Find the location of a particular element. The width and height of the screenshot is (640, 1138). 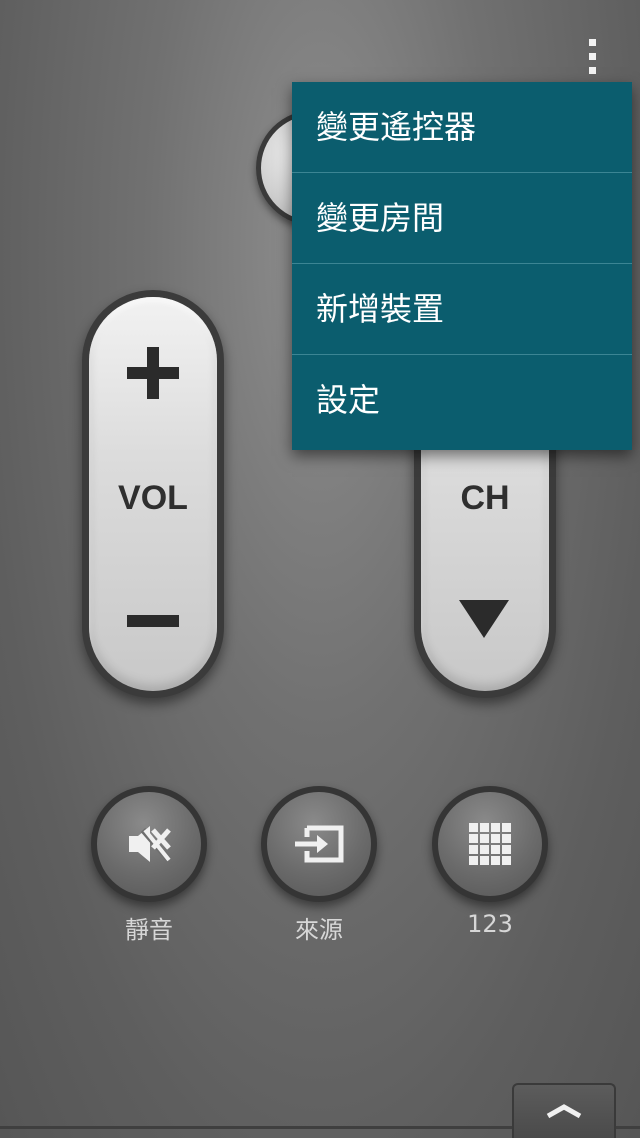

overflow-menu-icon is located at coordinates (592, 56).